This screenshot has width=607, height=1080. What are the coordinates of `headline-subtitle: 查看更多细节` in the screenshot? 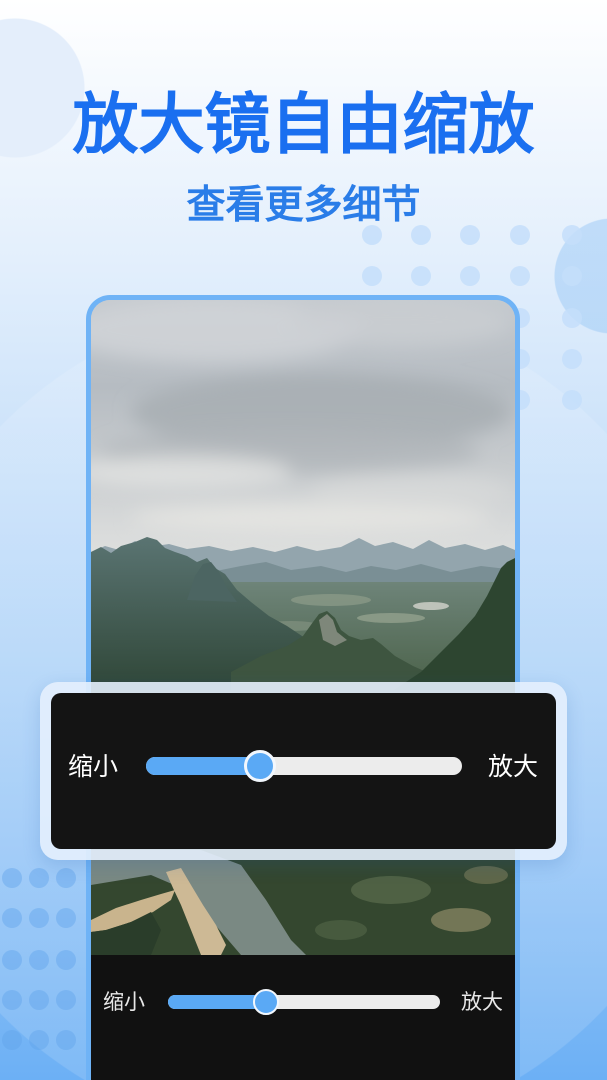 It's located at (303, 205).